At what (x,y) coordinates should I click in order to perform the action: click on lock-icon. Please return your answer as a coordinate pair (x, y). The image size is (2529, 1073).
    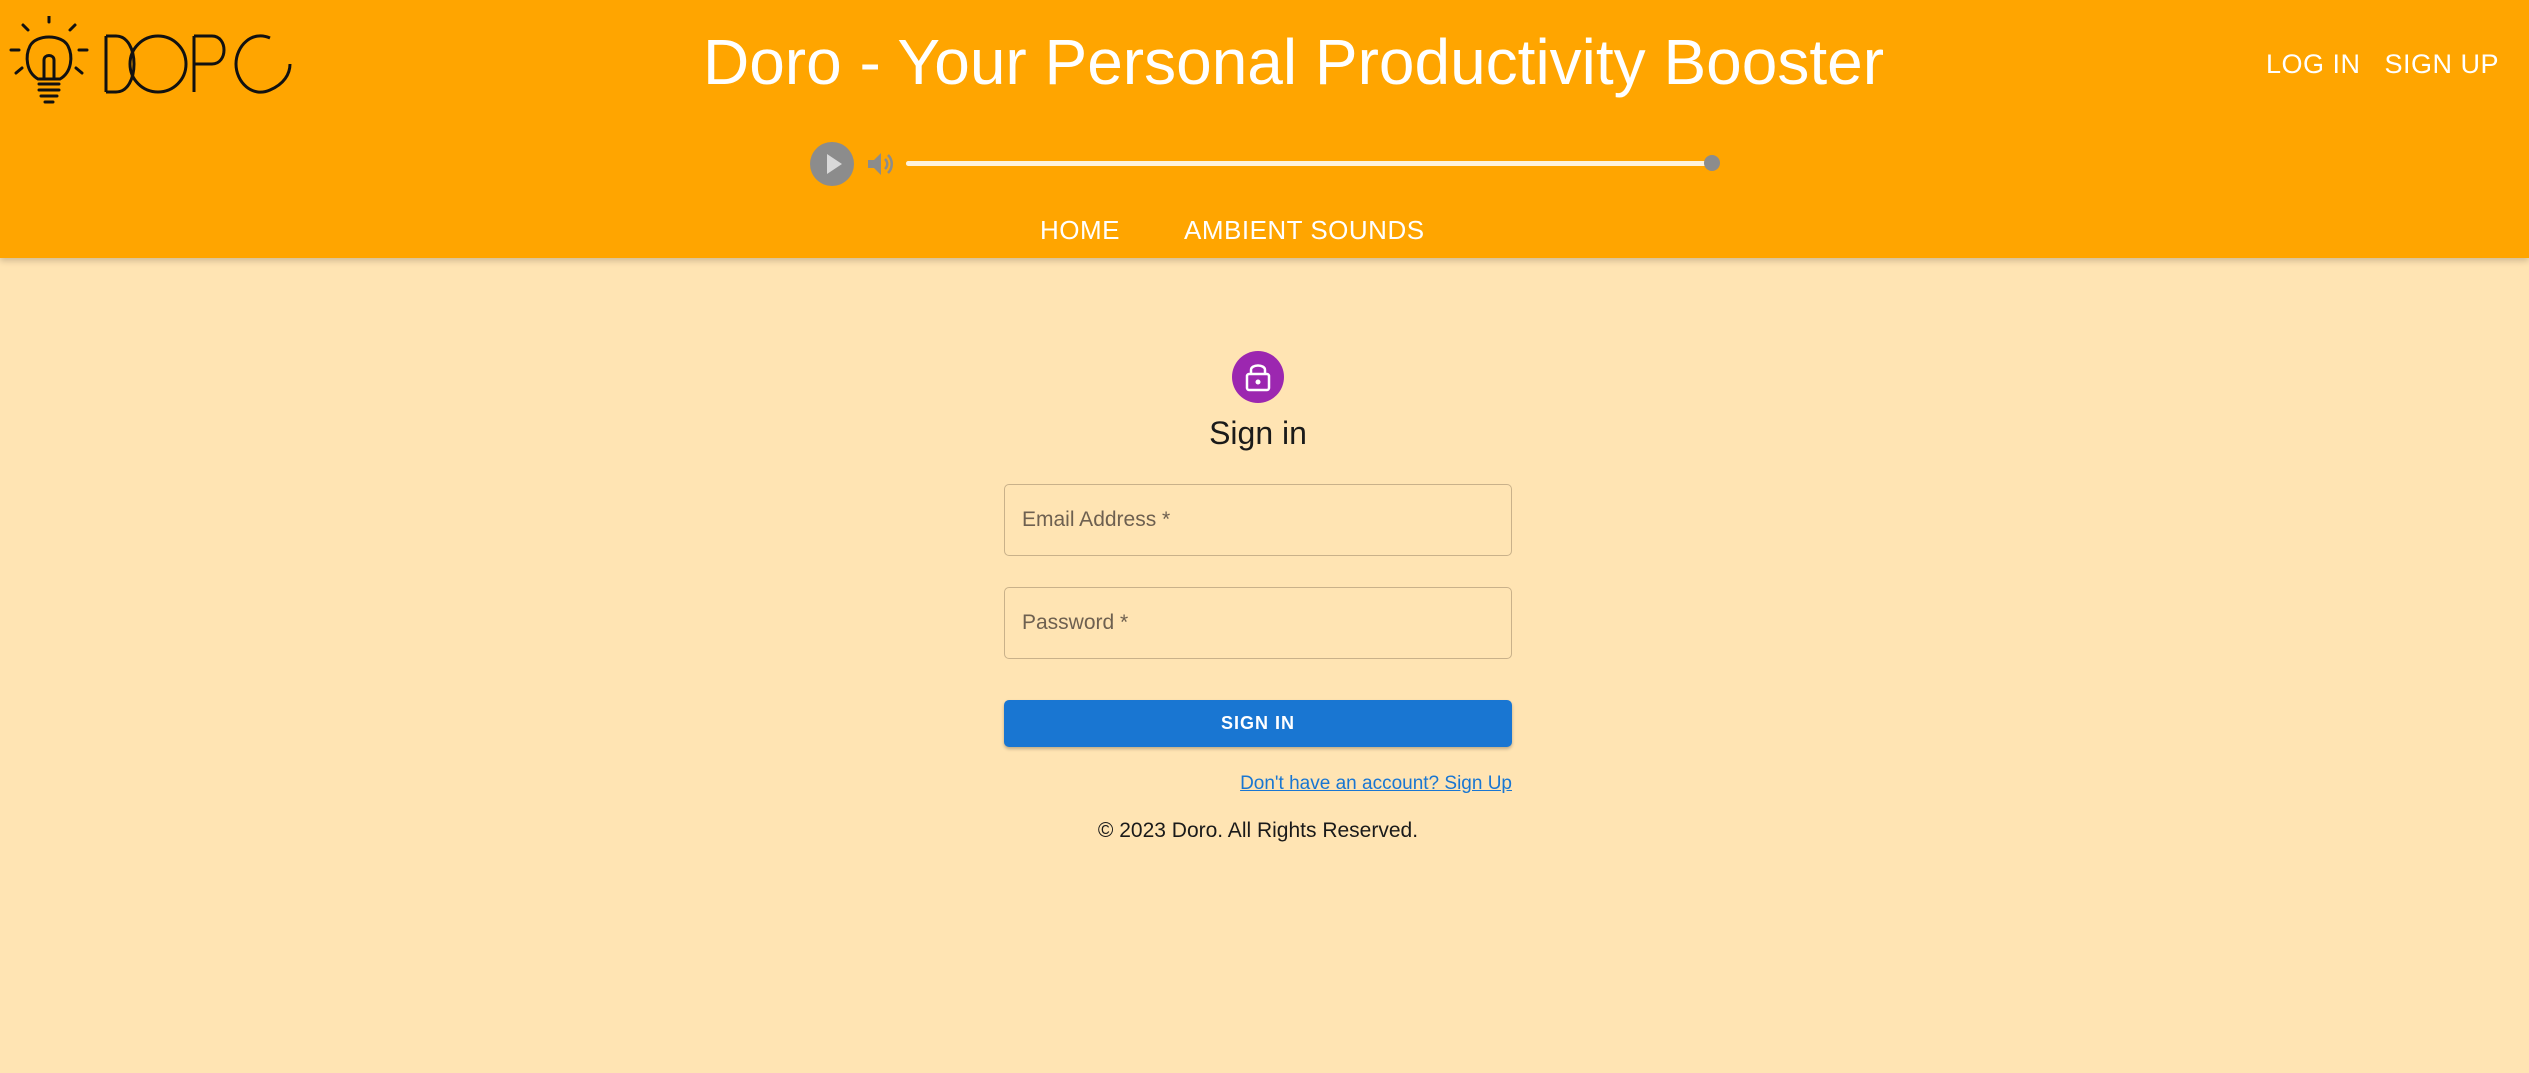
    Looking at the image, I should click on (1258, 377).